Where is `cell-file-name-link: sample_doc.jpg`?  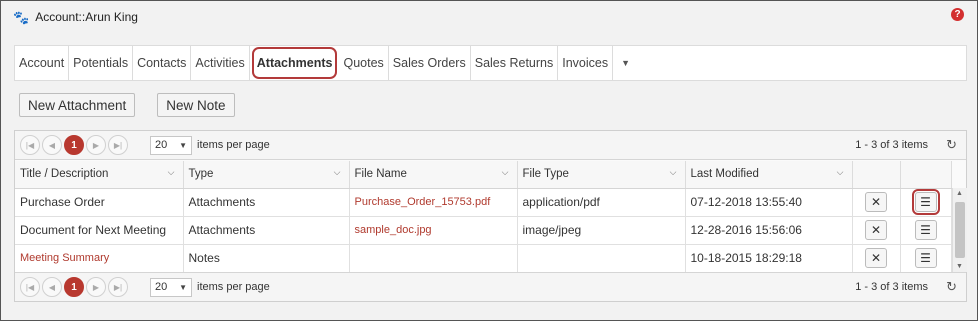
cell-file-name-link: sample_doc.jpg is located at coordinates (433, 230).